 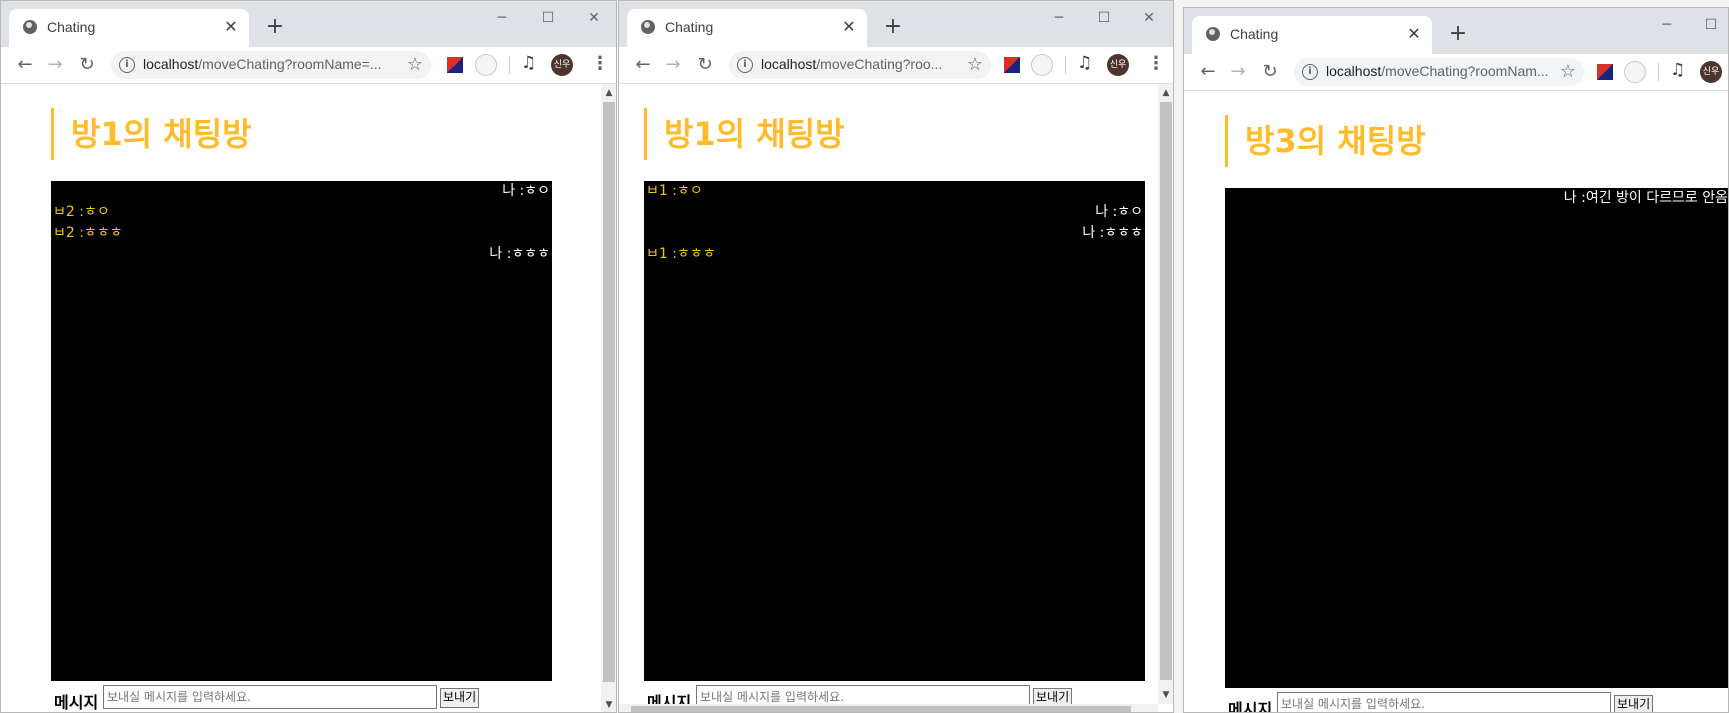 I want to click on chat-message: ㅂ2 :ㅎㅎㅎ, so click(x=88, y=233).